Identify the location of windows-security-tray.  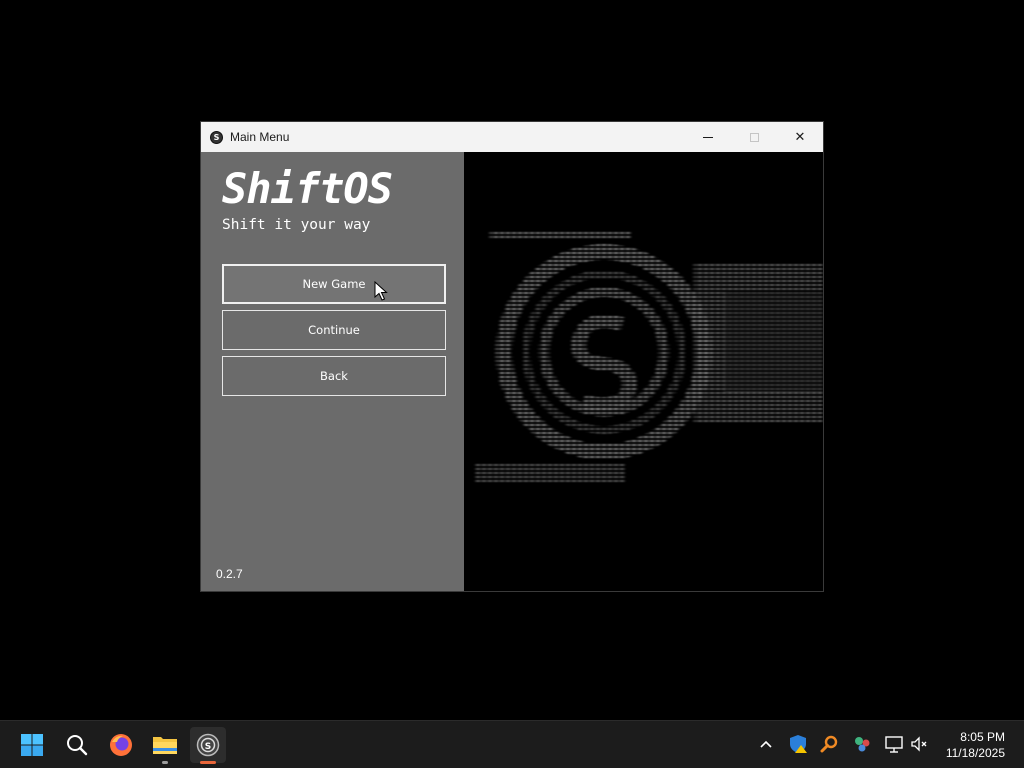
(798, 744).